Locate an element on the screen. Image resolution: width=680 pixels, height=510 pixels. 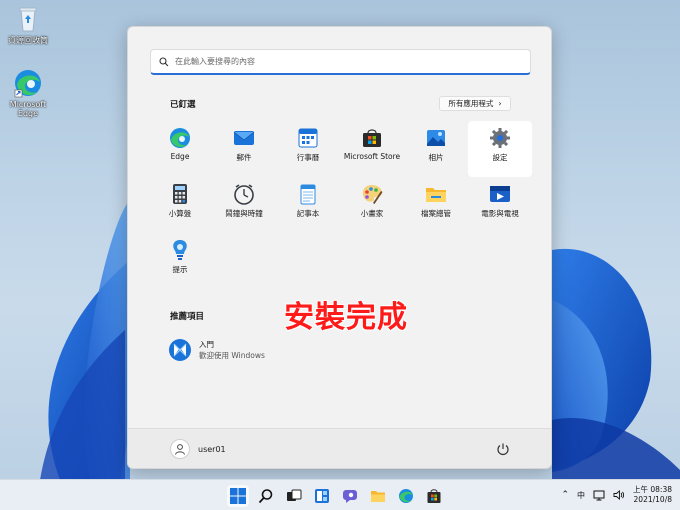
pinned-app-edge: Edge is located at coordinates (180, 149).